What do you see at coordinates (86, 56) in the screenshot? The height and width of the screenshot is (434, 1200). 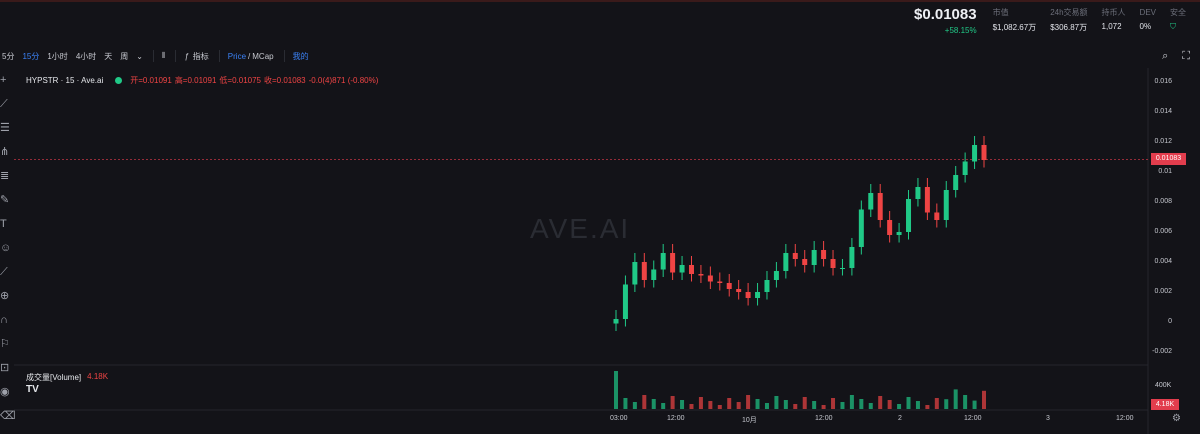 I see `interval-4h: 4小时` at bounding box center [86, 56].